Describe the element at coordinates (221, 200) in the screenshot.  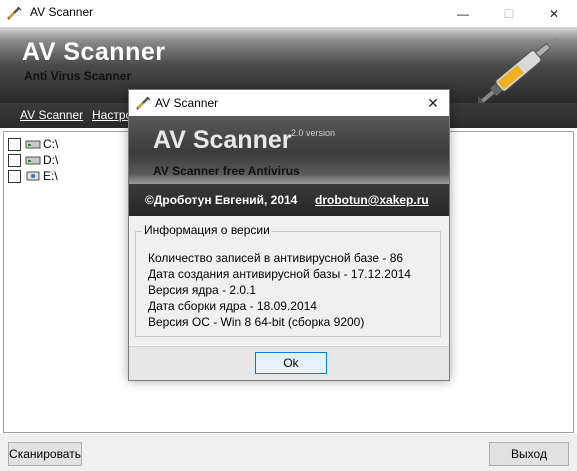
I see `copyright-text: ©Дроботун Евгений, 2014` at that location.